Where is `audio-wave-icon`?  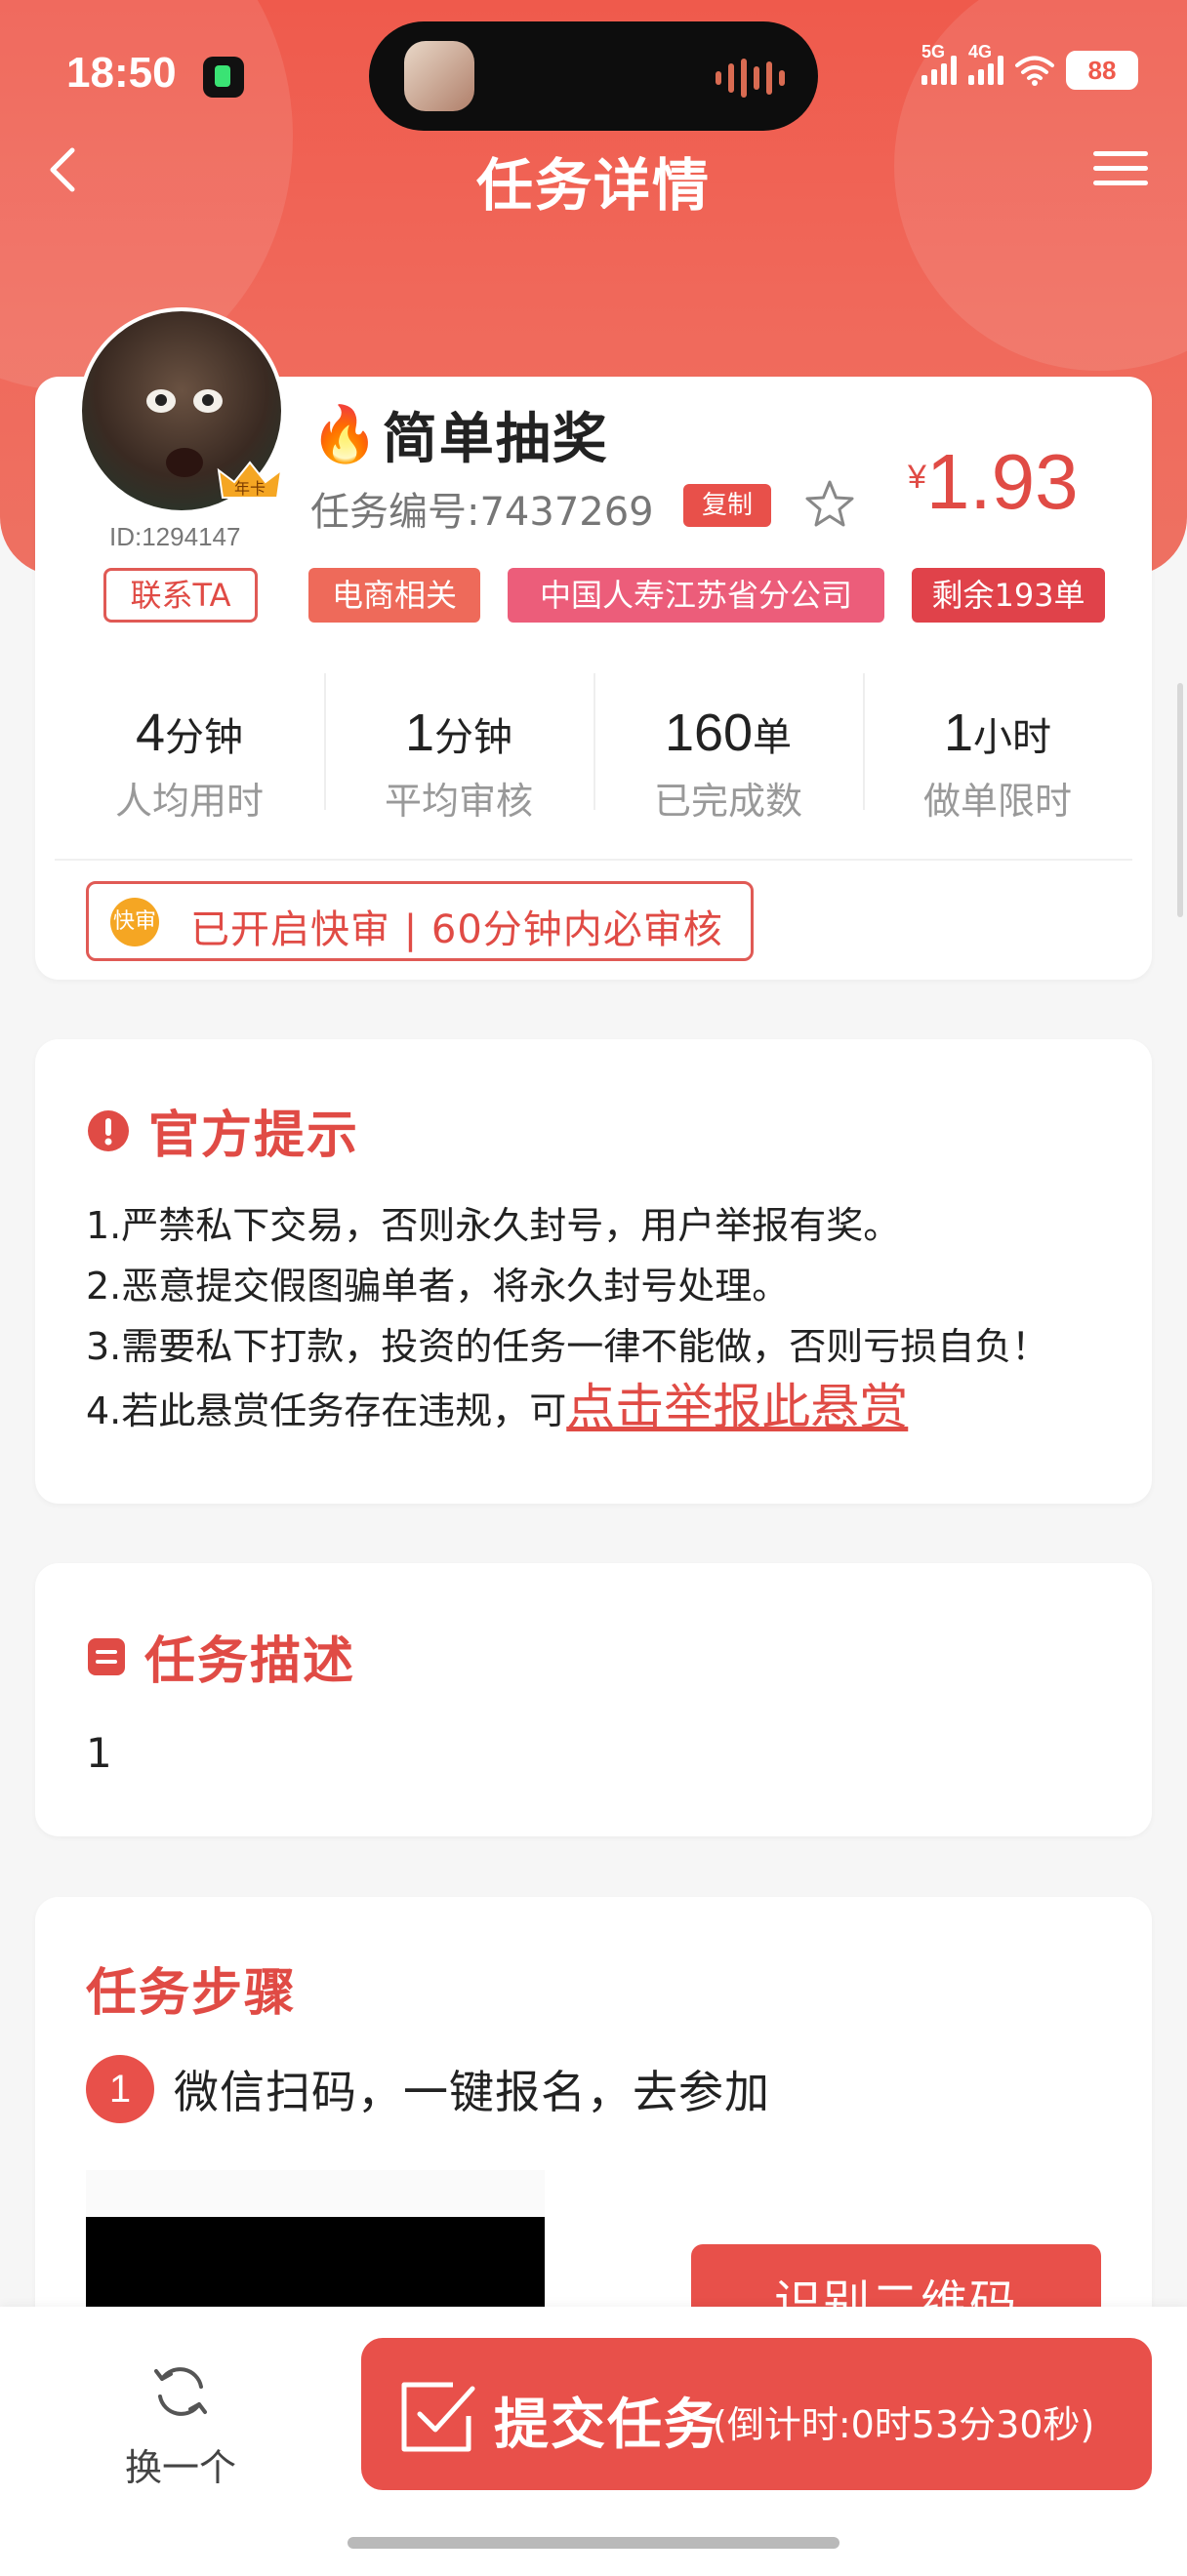 audio-wave-icon is located at coordinates (750, 78).